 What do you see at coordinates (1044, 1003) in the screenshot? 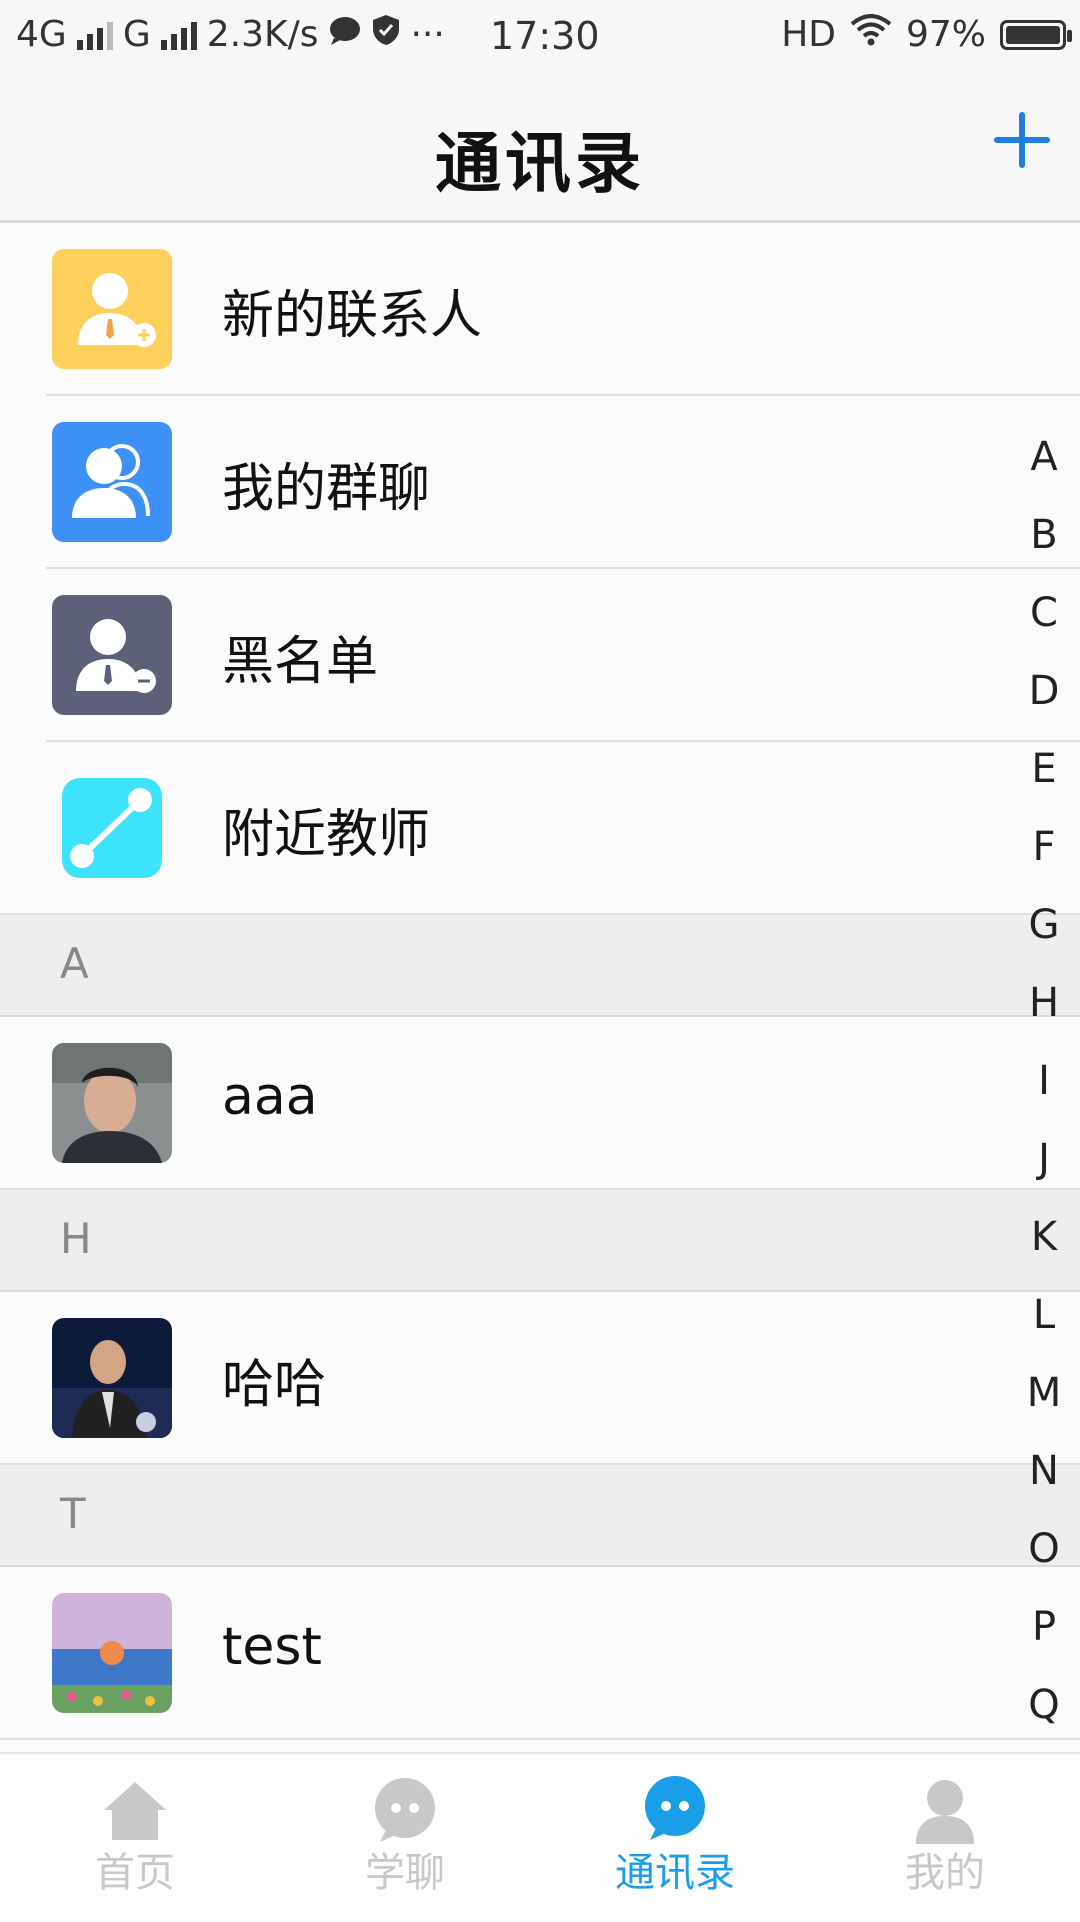
I see `index-letter-h: H` at bounding box center [1044, 1003].